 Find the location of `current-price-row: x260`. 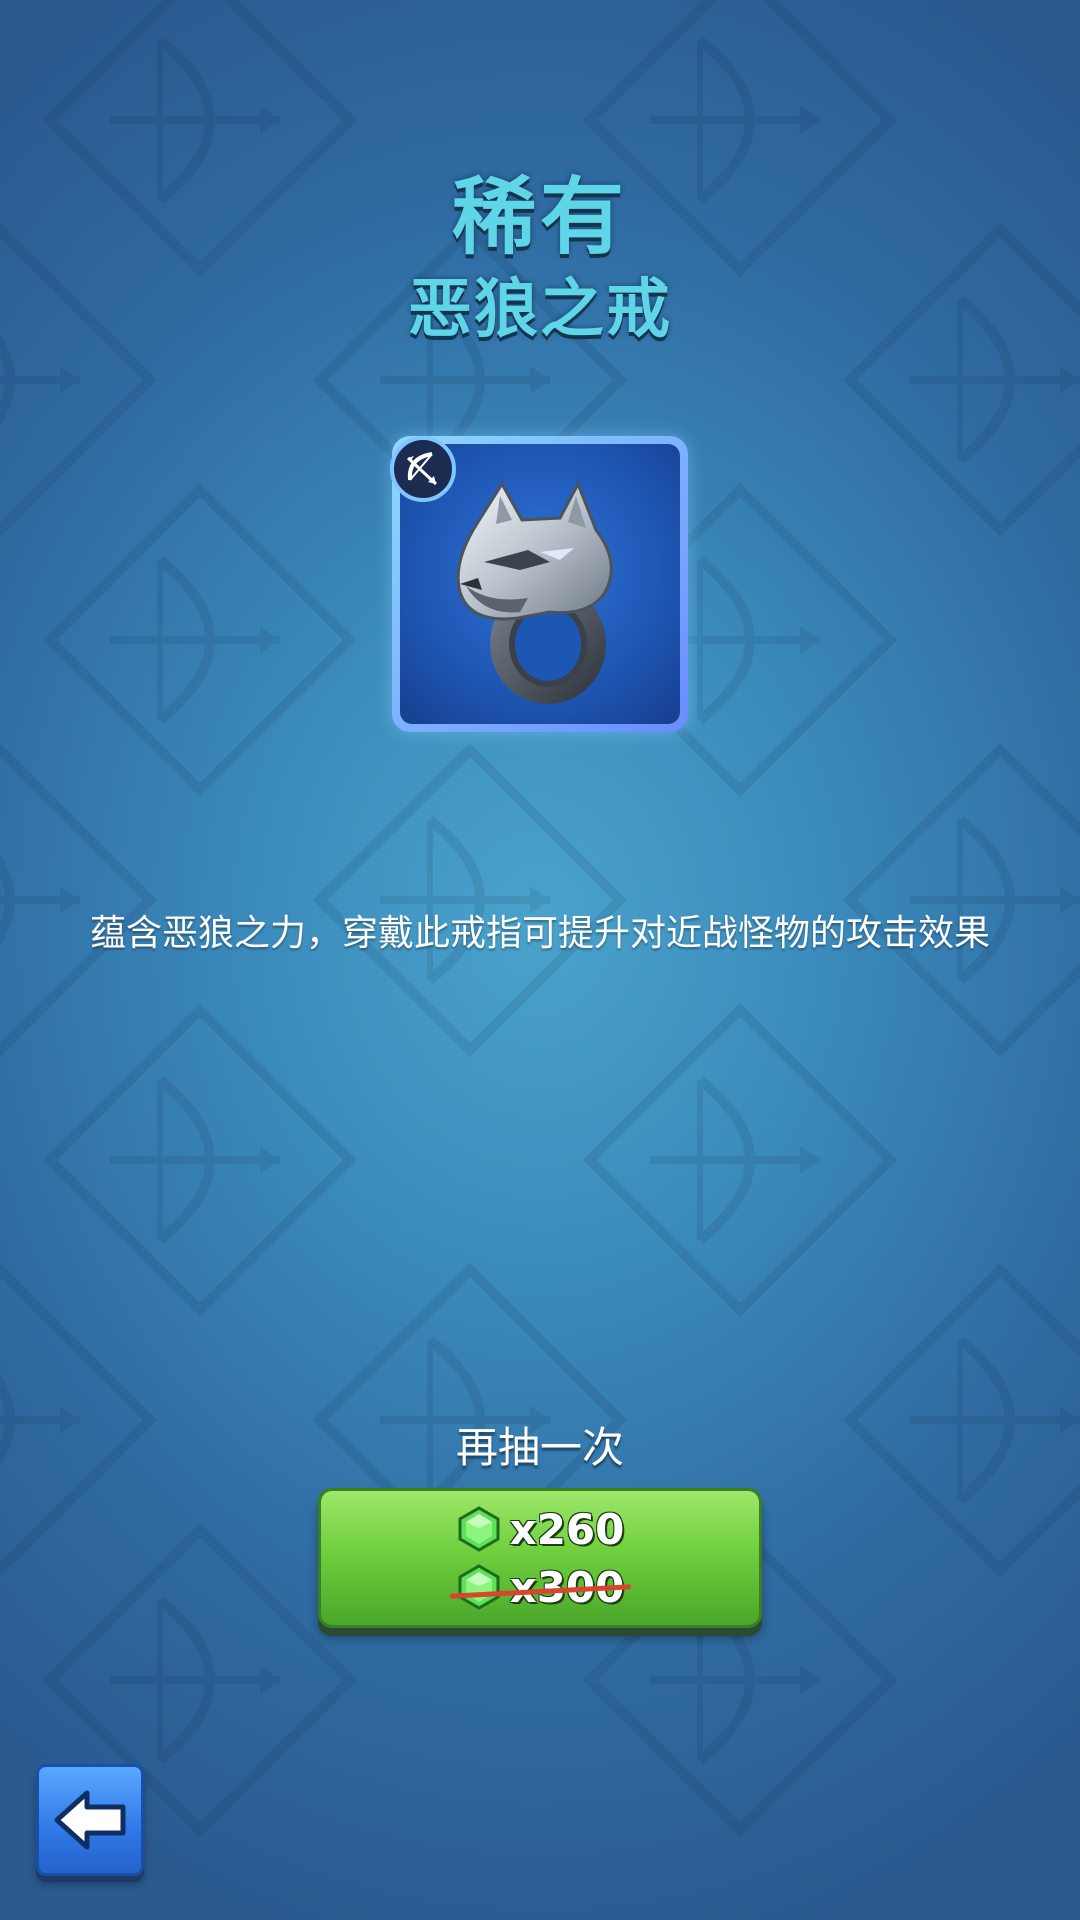

current-price-row: x260 is located at coordinates (540, 1529).